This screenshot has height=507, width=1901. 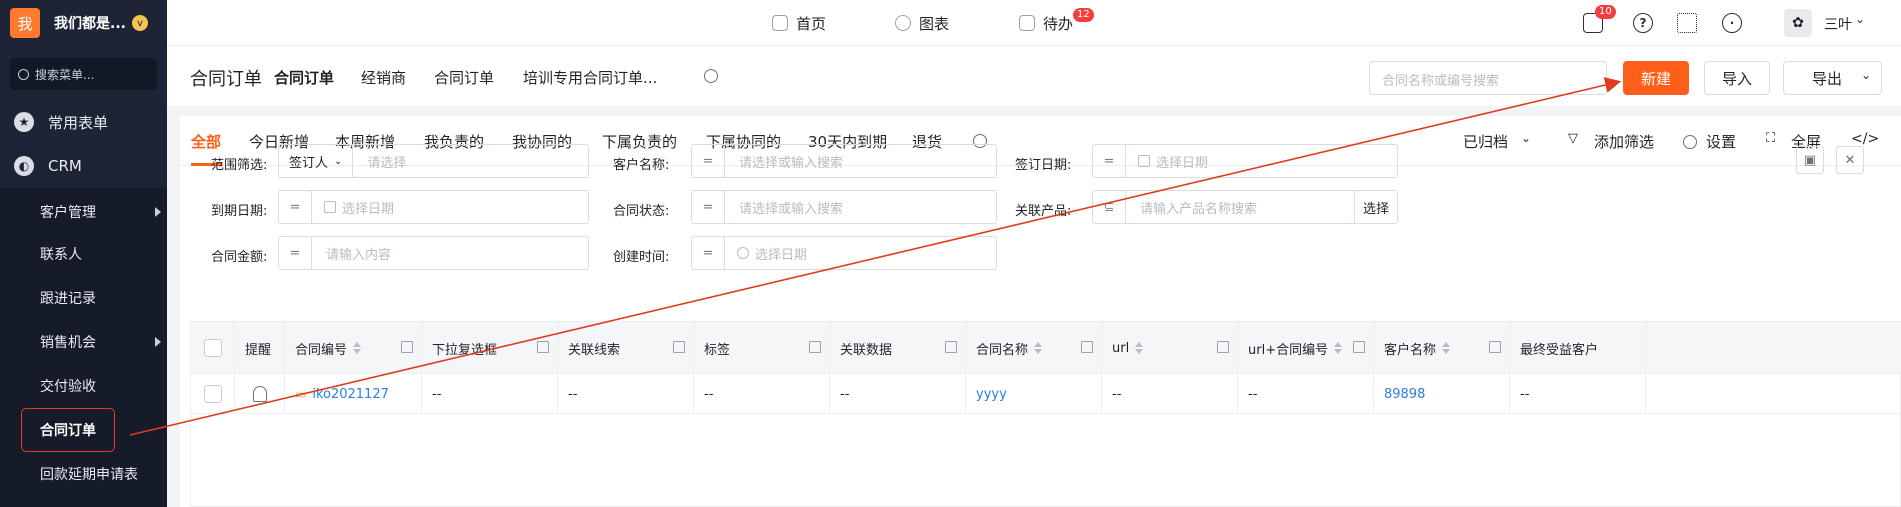 What do you see at coordinates (68, 430) in the screenshot?
I see `sidebar-item-contract-orders: 合同订单` at bounding box center [68, 430].